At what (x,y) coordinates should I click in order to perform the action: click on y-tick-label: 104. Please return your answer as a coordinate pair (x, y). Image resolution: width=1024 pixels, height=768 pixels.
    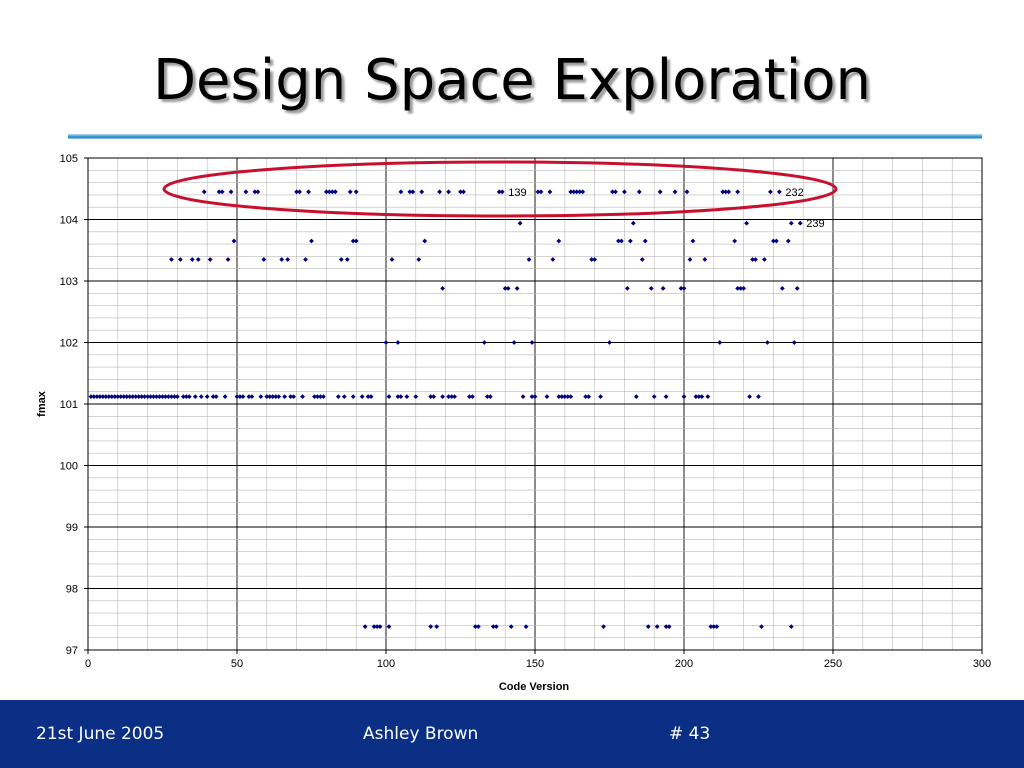
    Looking at the image, I should click on (69, 221).